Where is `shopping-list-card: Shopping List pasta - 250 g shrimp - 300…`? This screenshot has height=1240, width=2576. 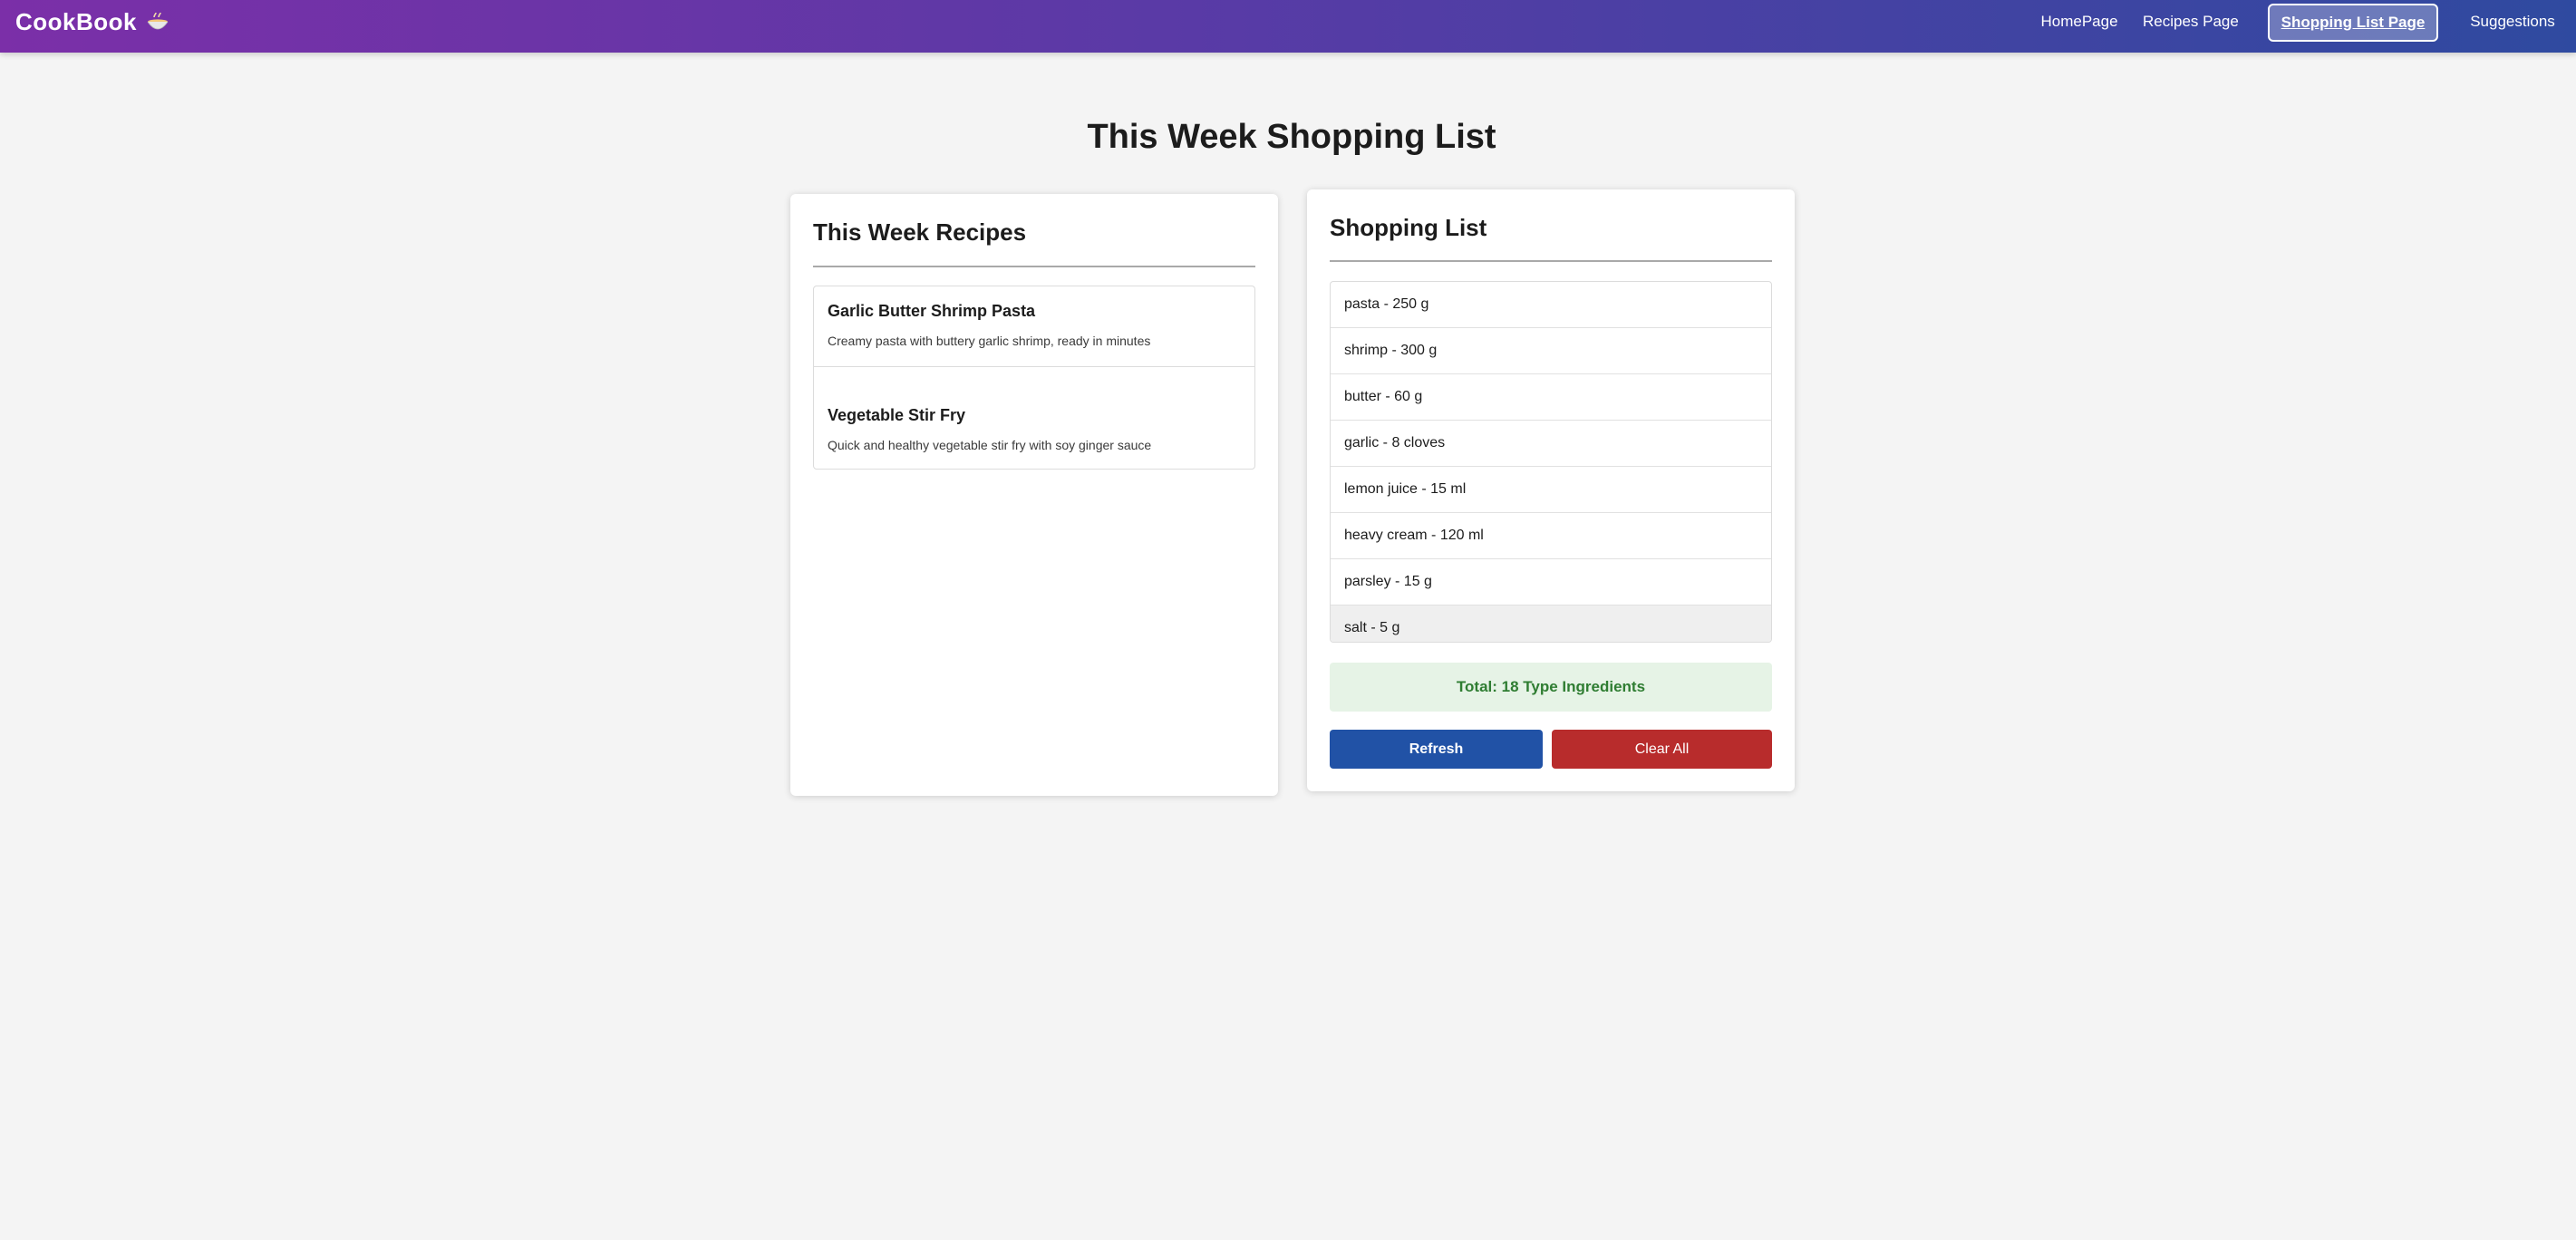
shopping-list-card: Shopping List pasta - 250 g shrimp - 300… is located at coordinates (1551, 490).